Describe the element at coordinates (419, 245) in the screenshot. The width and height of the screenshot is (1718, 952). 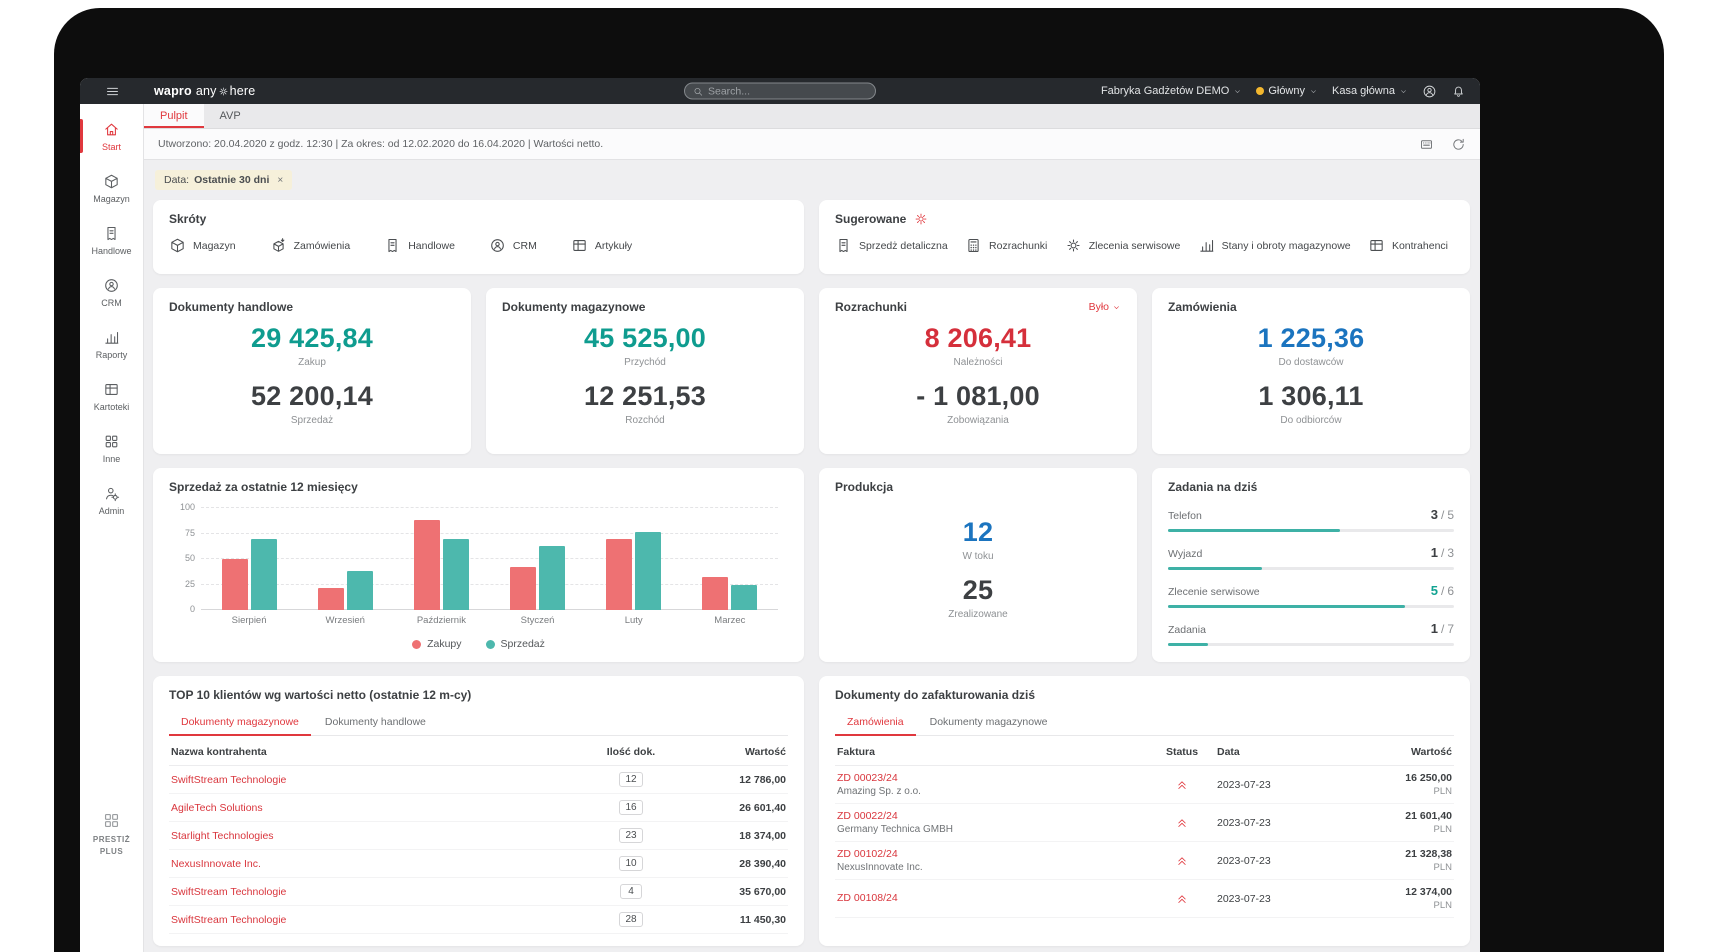
I see `shortcut-handlowe: Handlowe` at that location.